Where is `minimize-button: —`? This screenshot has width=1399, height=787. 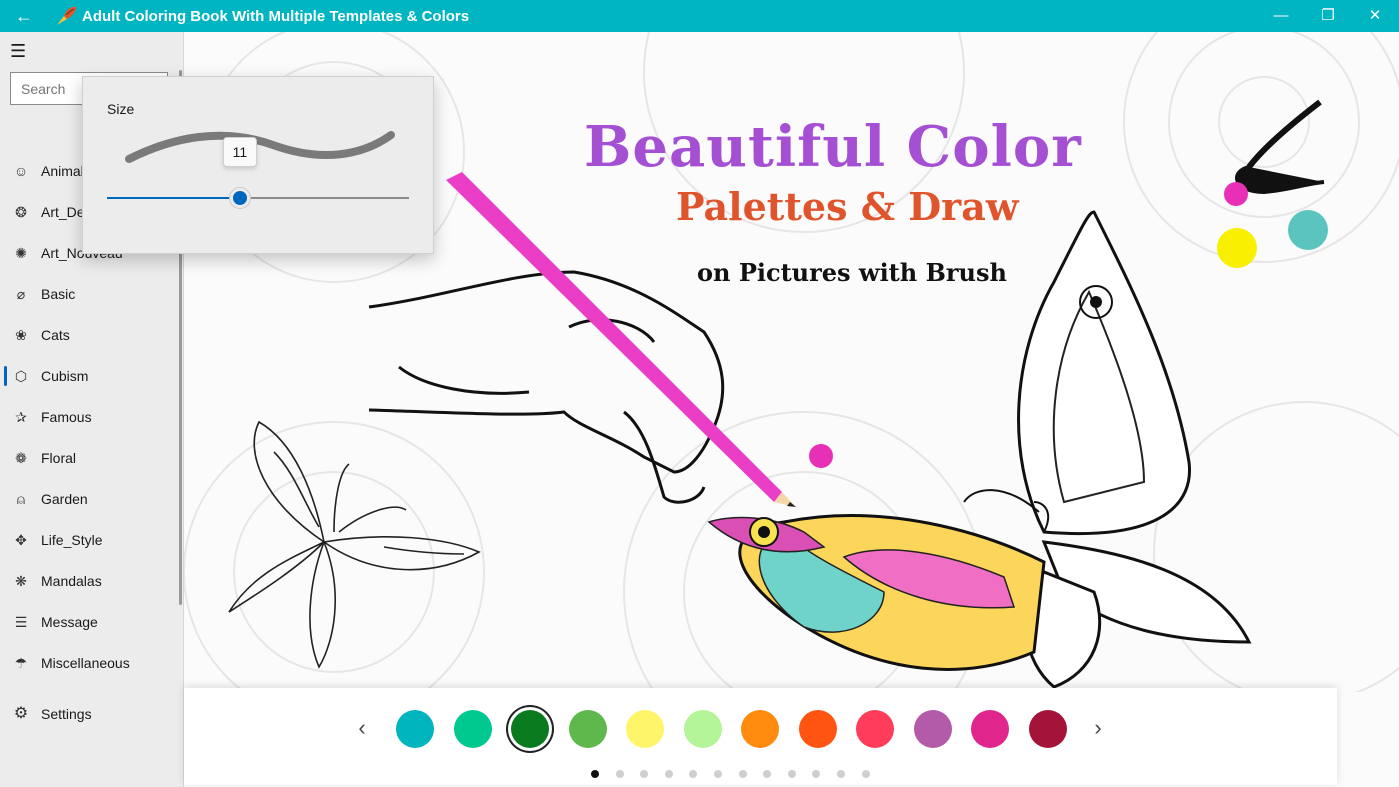
minimize-button: — is located at coordinates (1281, 16).